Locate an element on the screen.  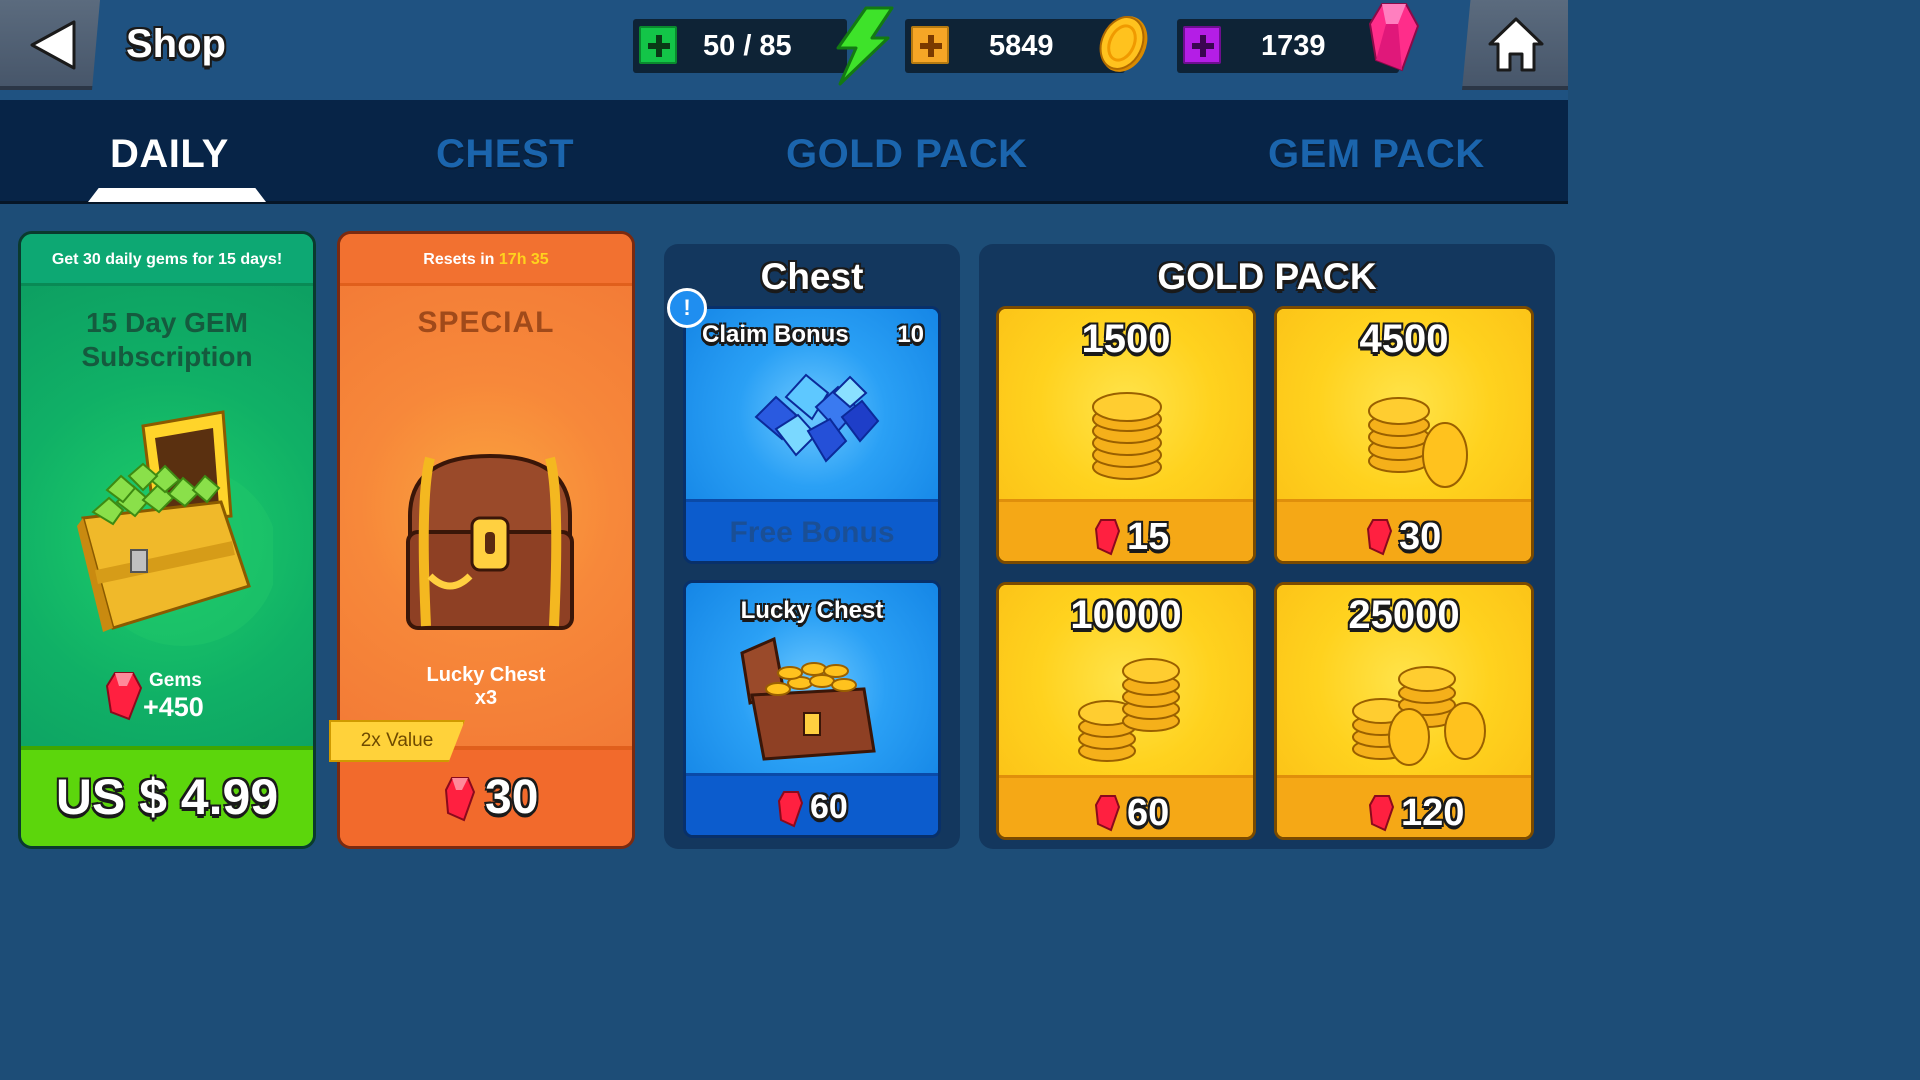
special-body: SPECIAL Lucky Chest x3 is located at coordinates (486, 516).